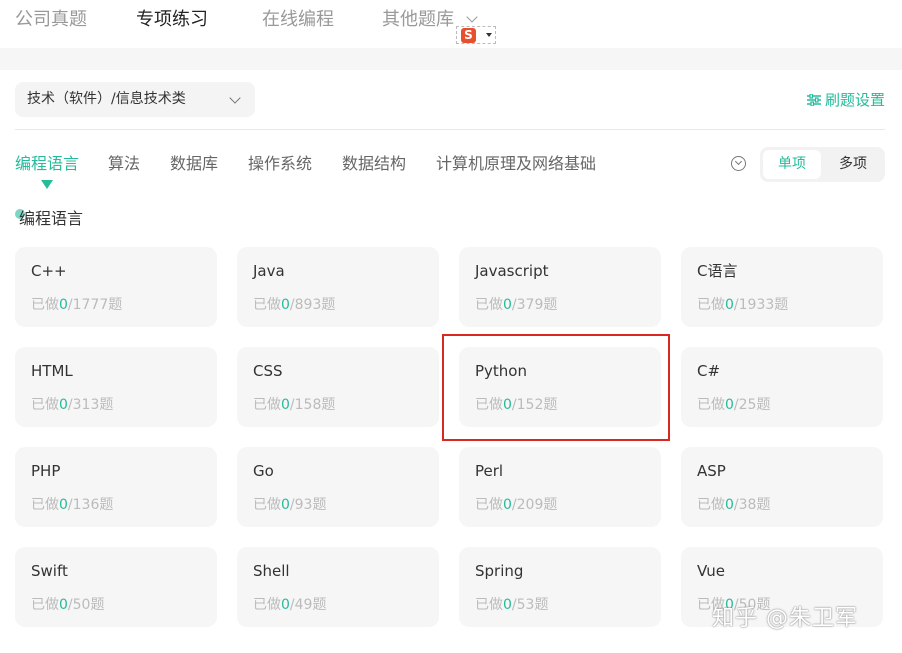 The width and height of the screenshot is (902, 653). Describe the element at coordinates (560, 287) in the screenshot. I see `language-card: Javascript 已做0/379题` at that location.